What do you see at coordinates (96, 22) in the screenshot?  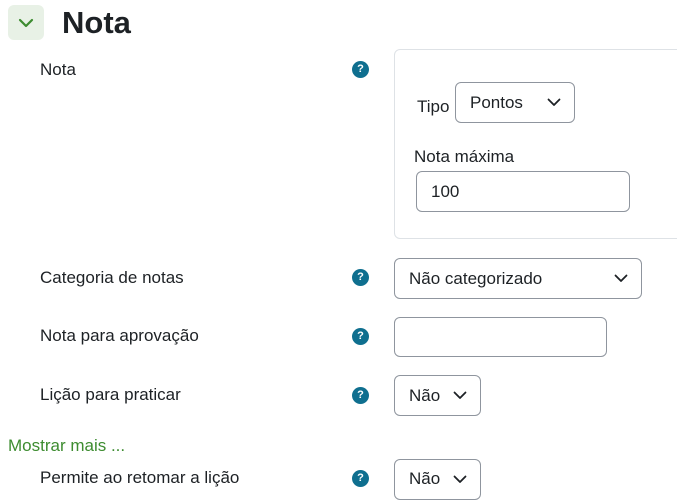 I see `section-title: Nota` at bounding box center [96, 22].